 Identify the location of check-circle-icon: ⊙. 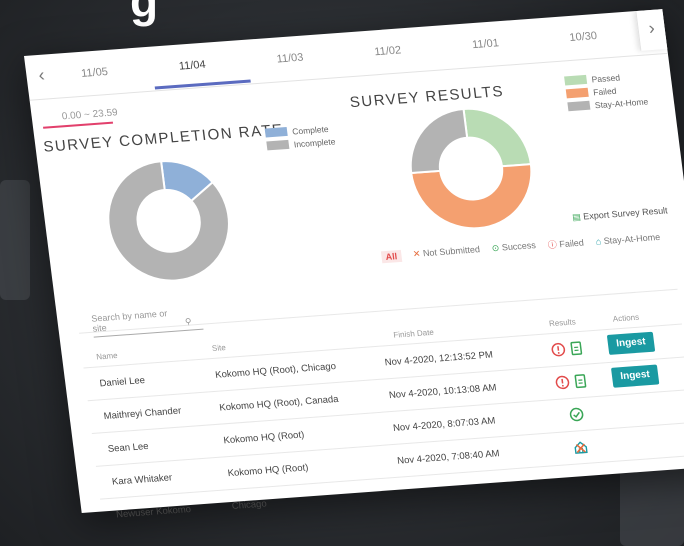
(495, 248).